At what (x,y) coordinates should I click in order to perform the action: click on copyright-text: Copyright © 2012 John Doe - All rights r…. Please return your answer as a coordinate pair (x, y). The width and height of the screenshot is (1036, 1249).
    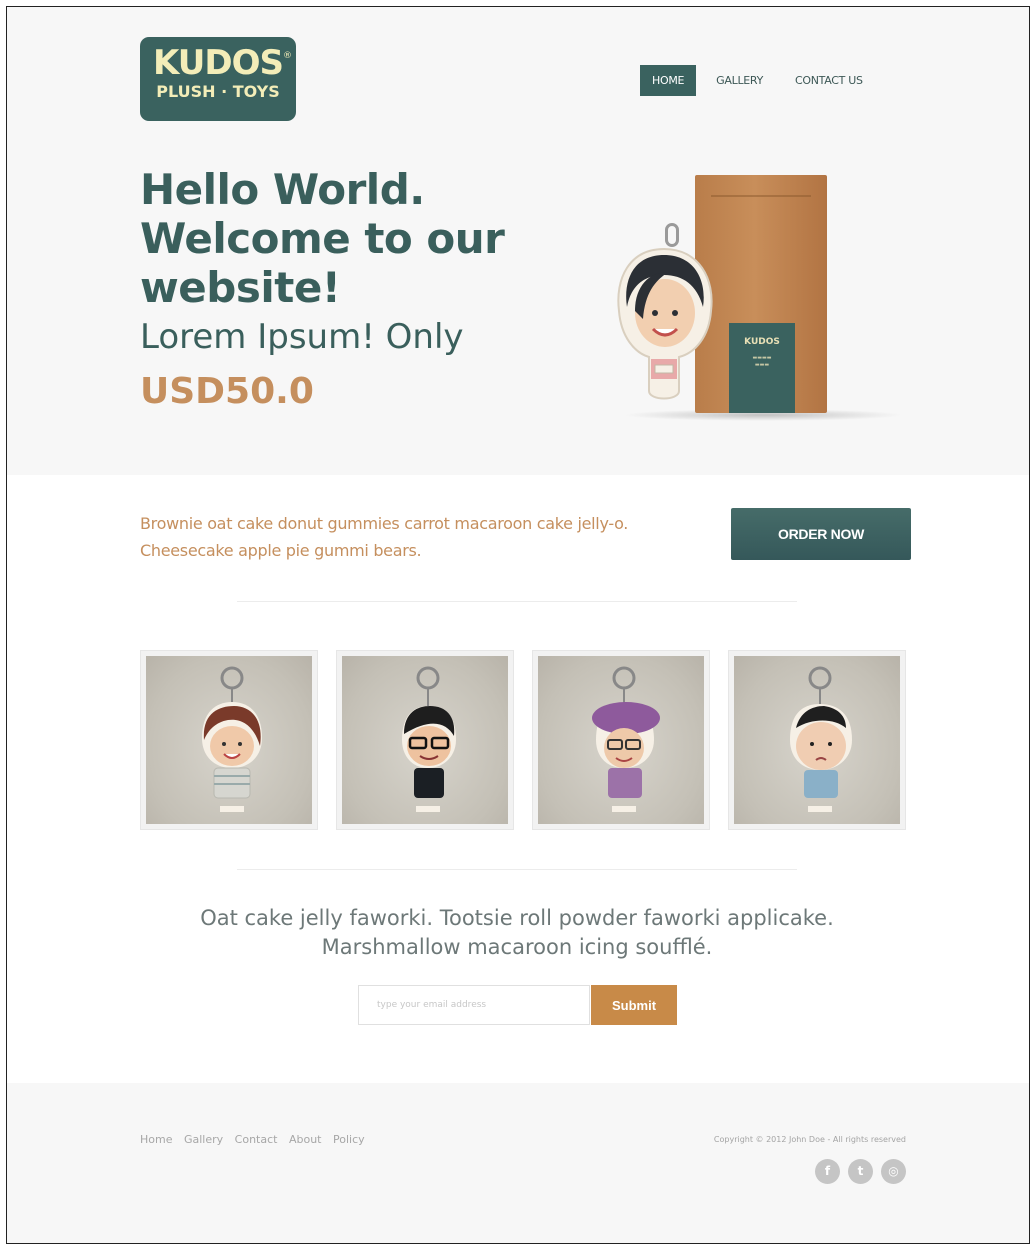
    Looking at the image, I should click on (809, 1139).